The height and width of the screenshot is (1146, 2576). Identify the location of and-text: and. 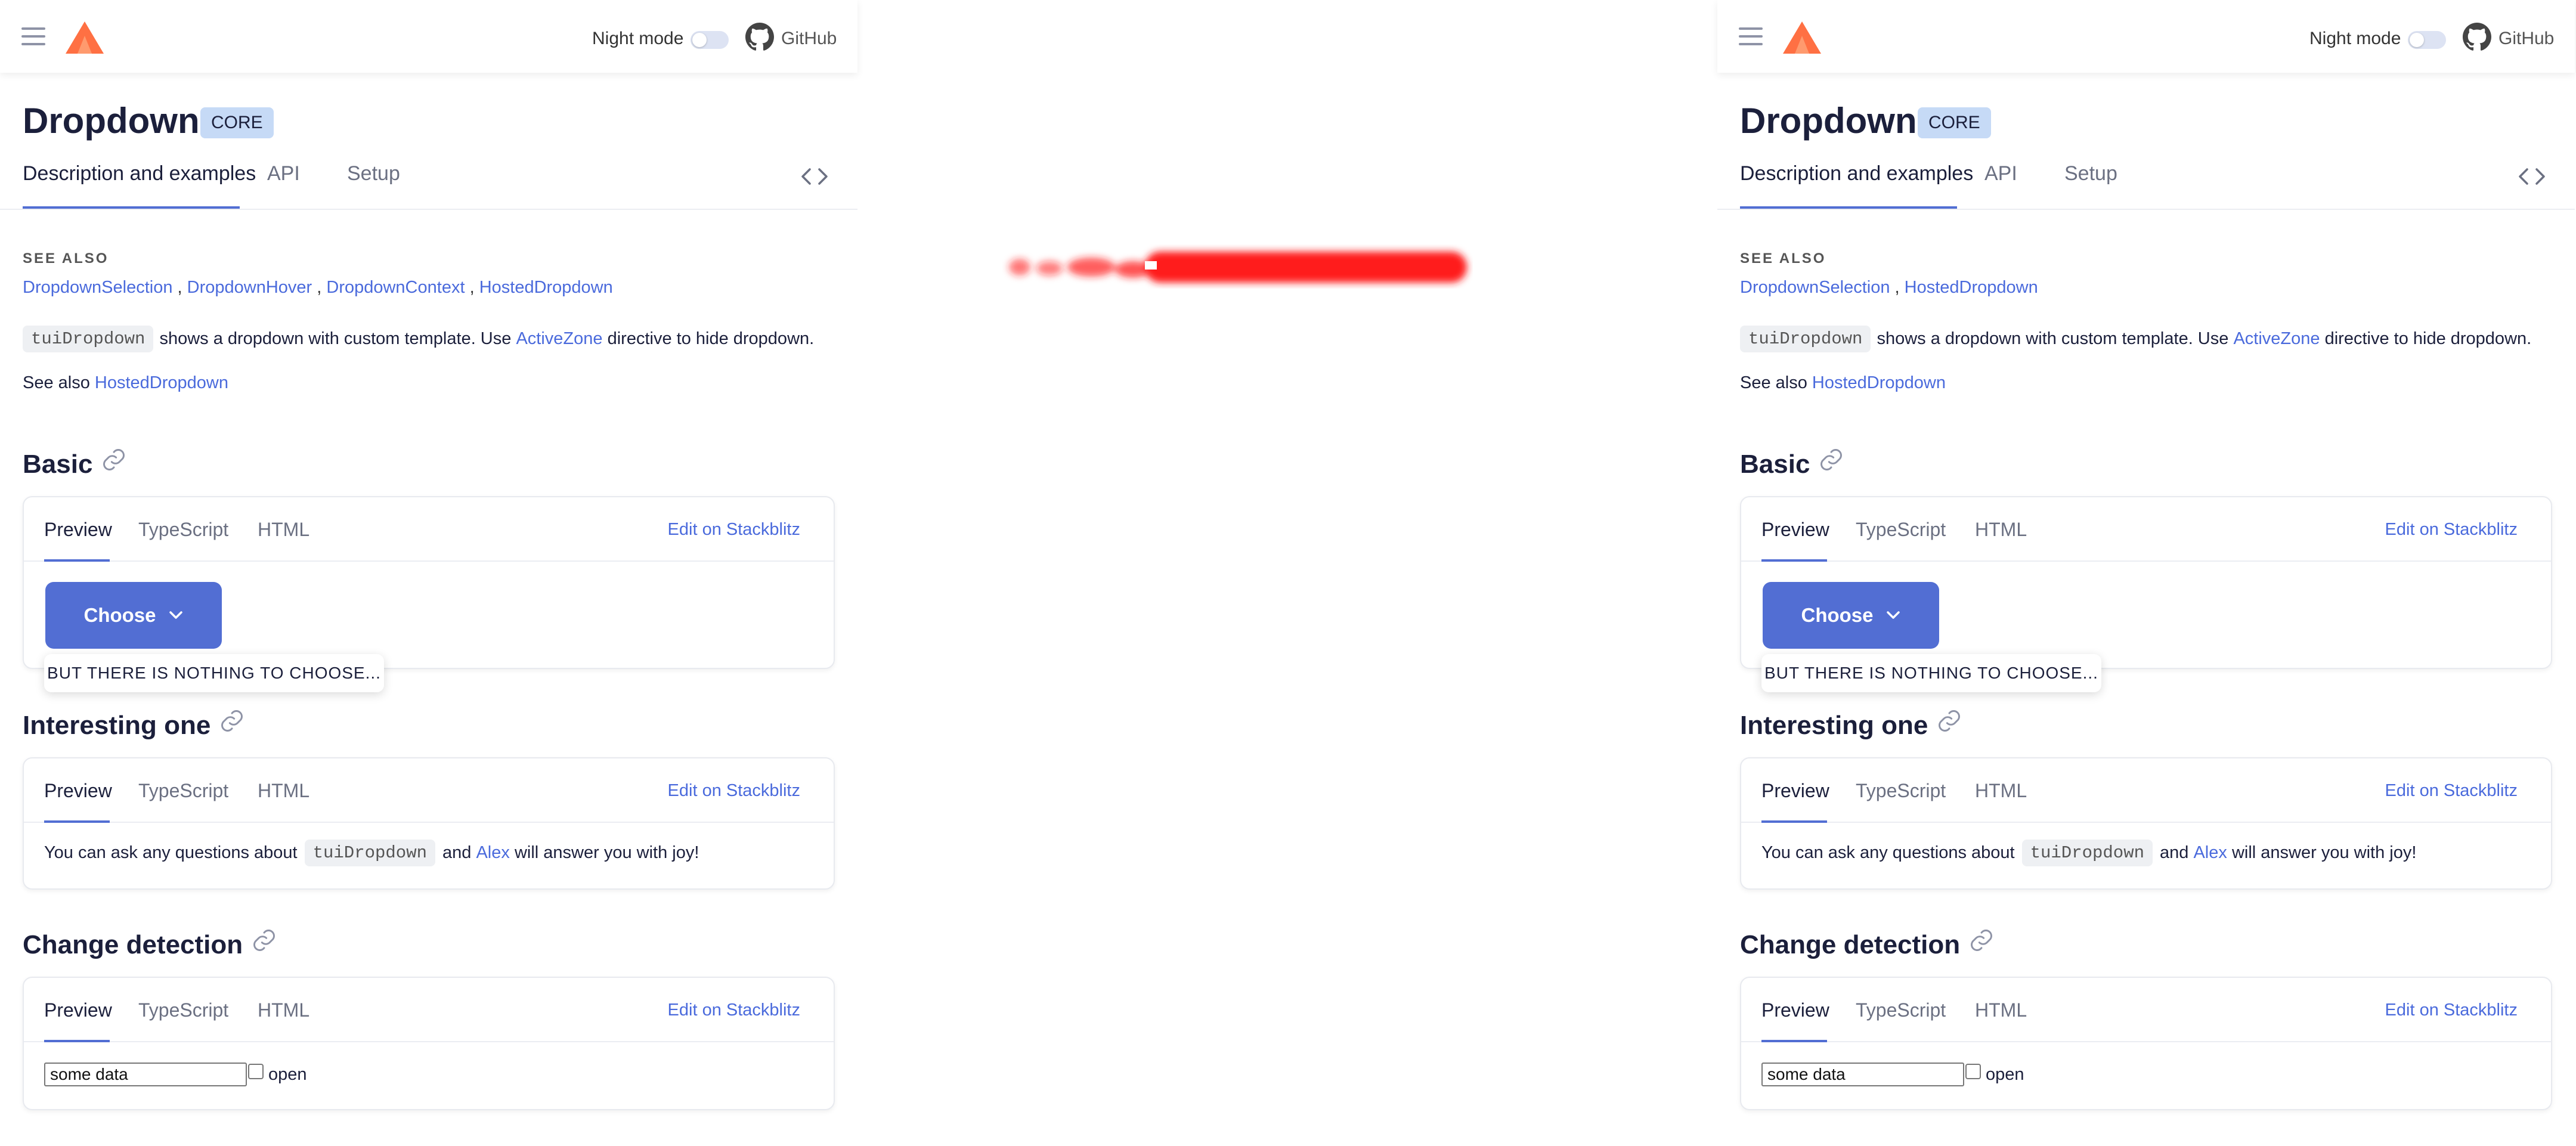
(2175, 852).